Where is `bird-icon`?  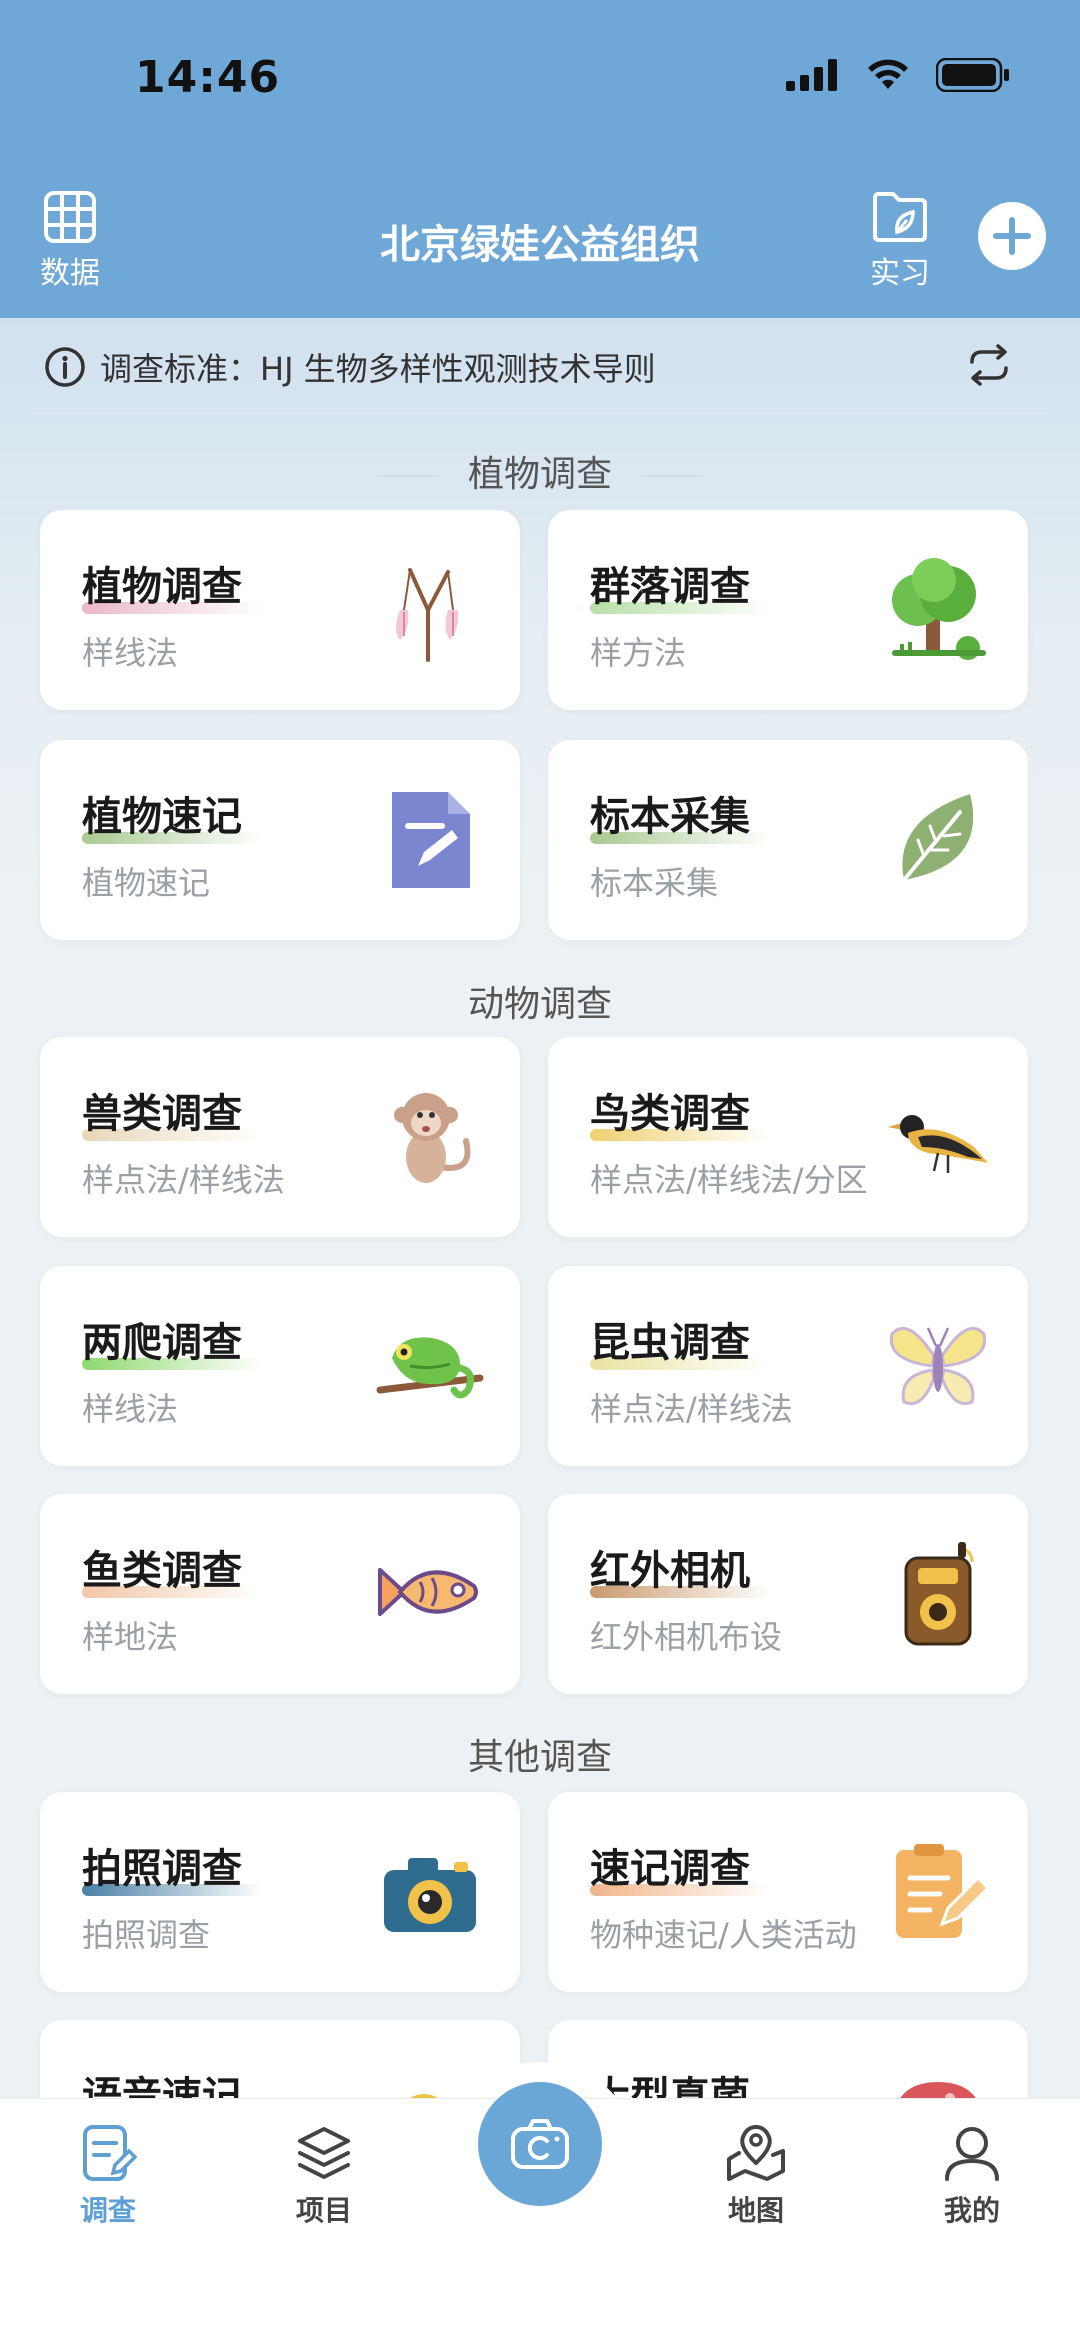
bird-icon is located at coordinates (938, 1144).